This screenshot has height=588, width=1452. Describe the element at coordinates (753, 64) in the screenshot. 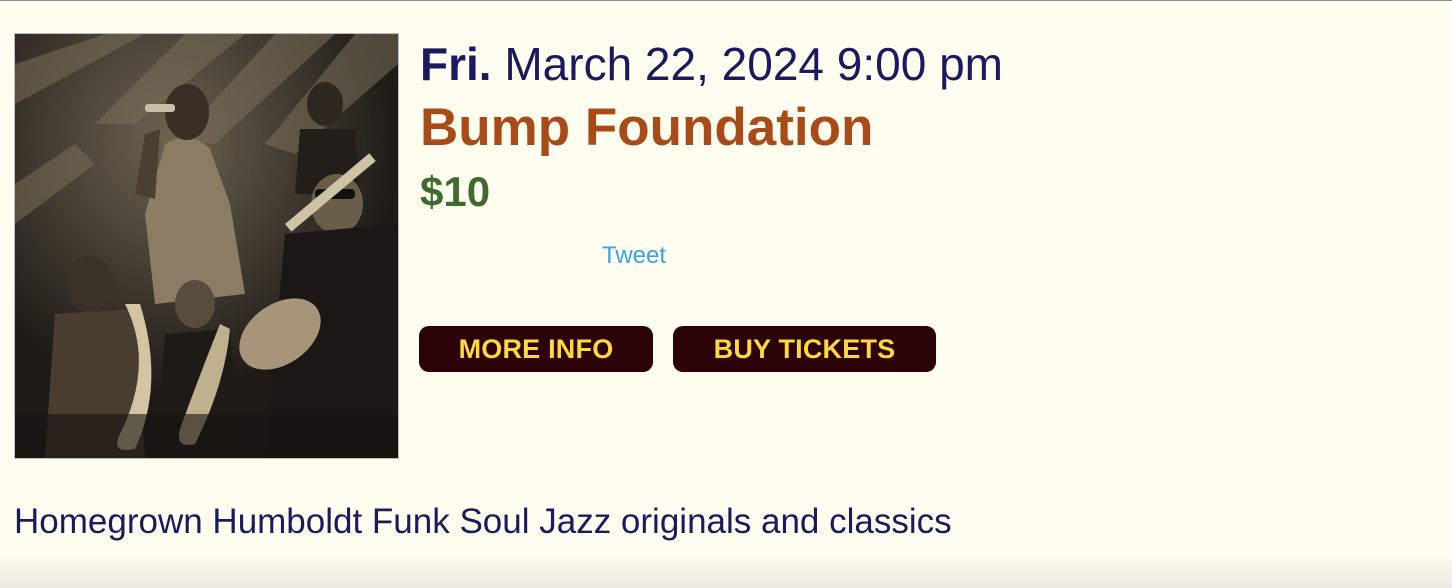

I see `date-and-time: March 22, 2024 9:00 pm` at that location.